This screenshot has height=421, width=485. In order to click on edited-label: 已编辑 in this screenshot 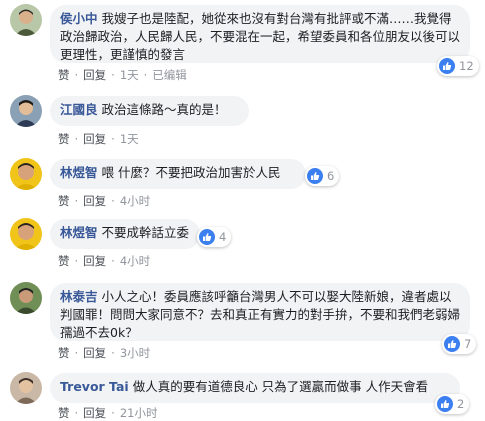, I will do `click(169, 75)`.